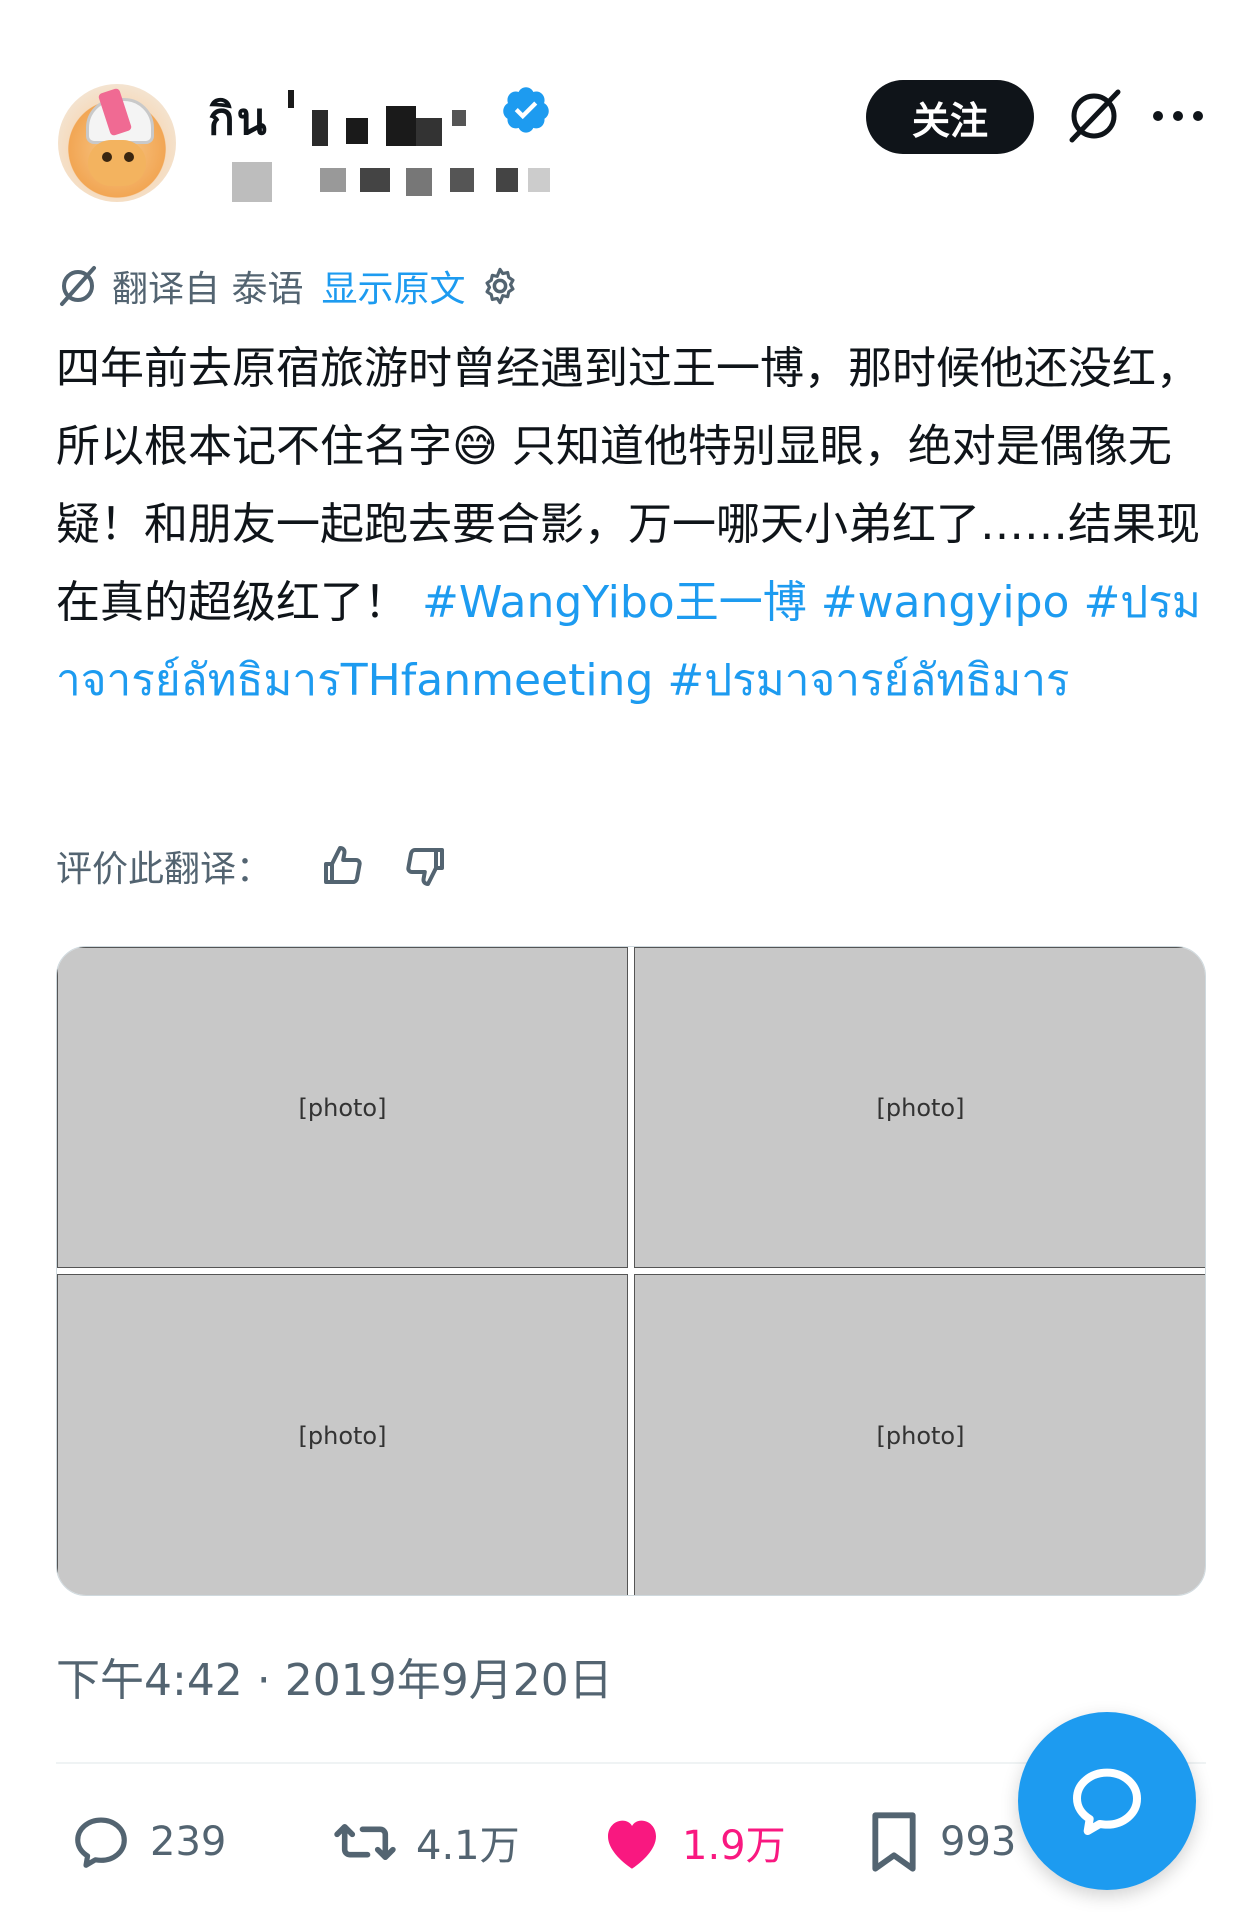 Image resolution: width=1256 pixels, height=1912 pixels. I want to click on floating-reply-button, so click(1107, 1801).